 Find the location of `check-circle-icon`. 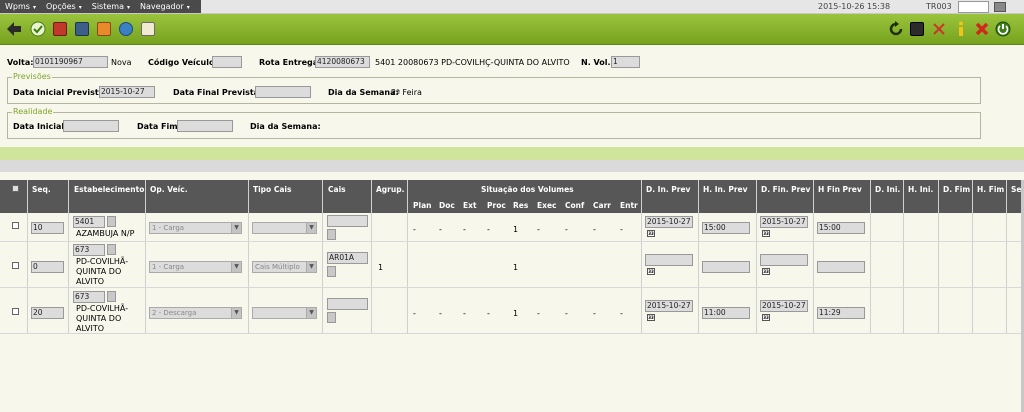

check-circle-icon is located at coordinates (38, 29).